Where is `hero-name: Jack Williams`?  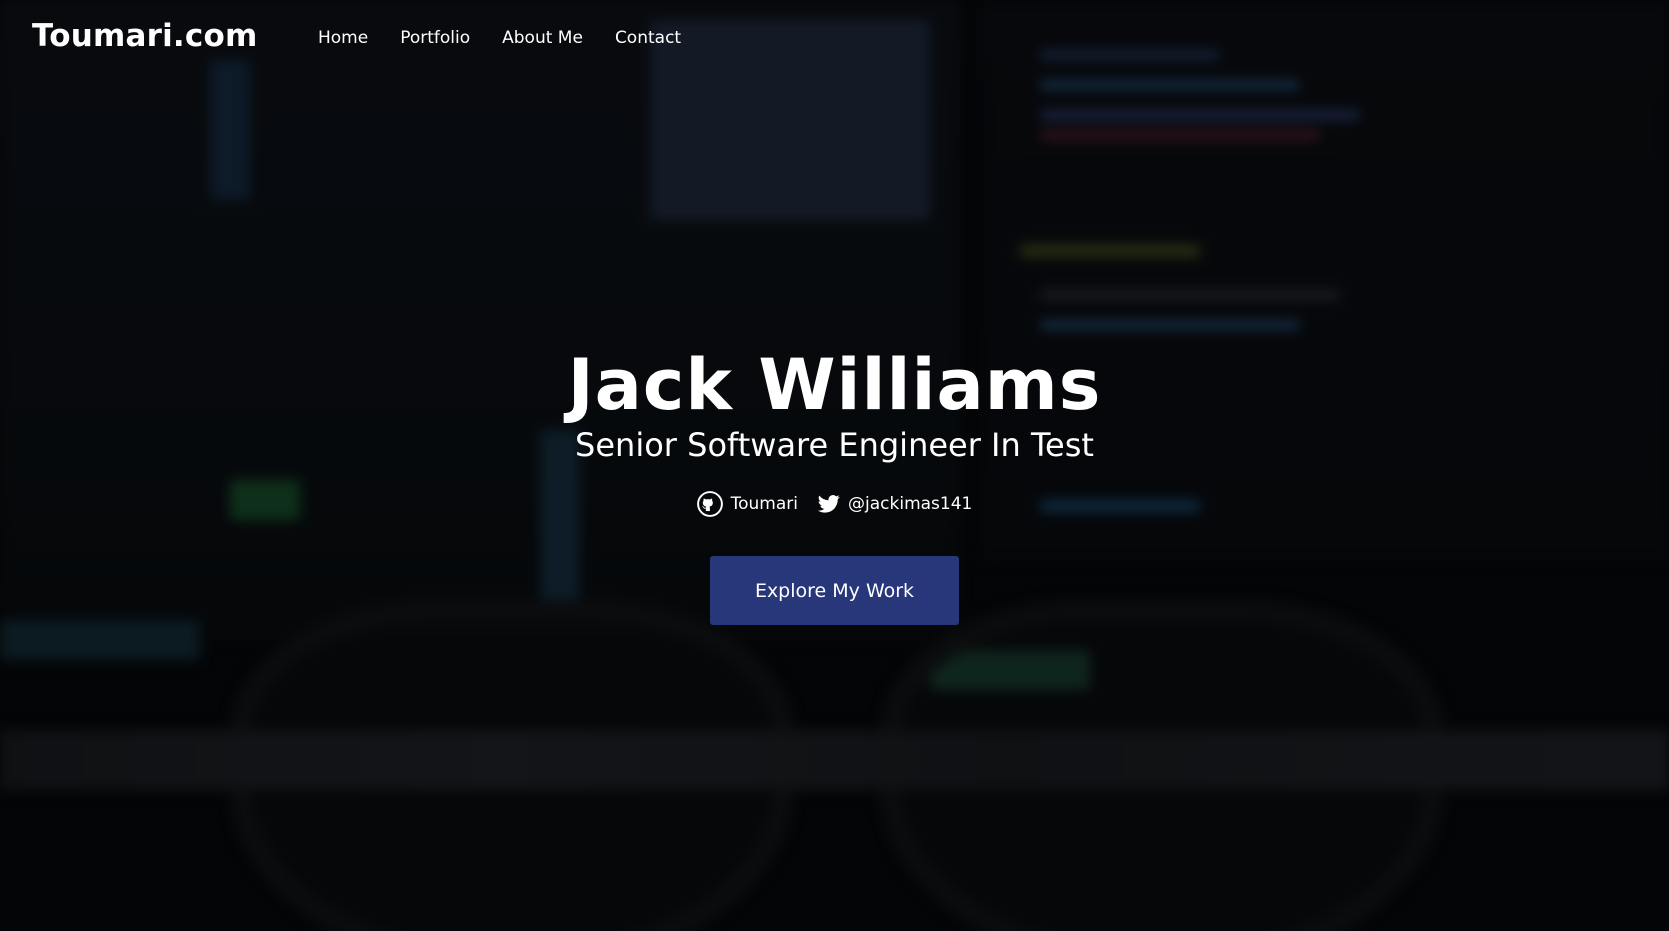 hero-name: Jack Williams is located at coordinates (834, 385).